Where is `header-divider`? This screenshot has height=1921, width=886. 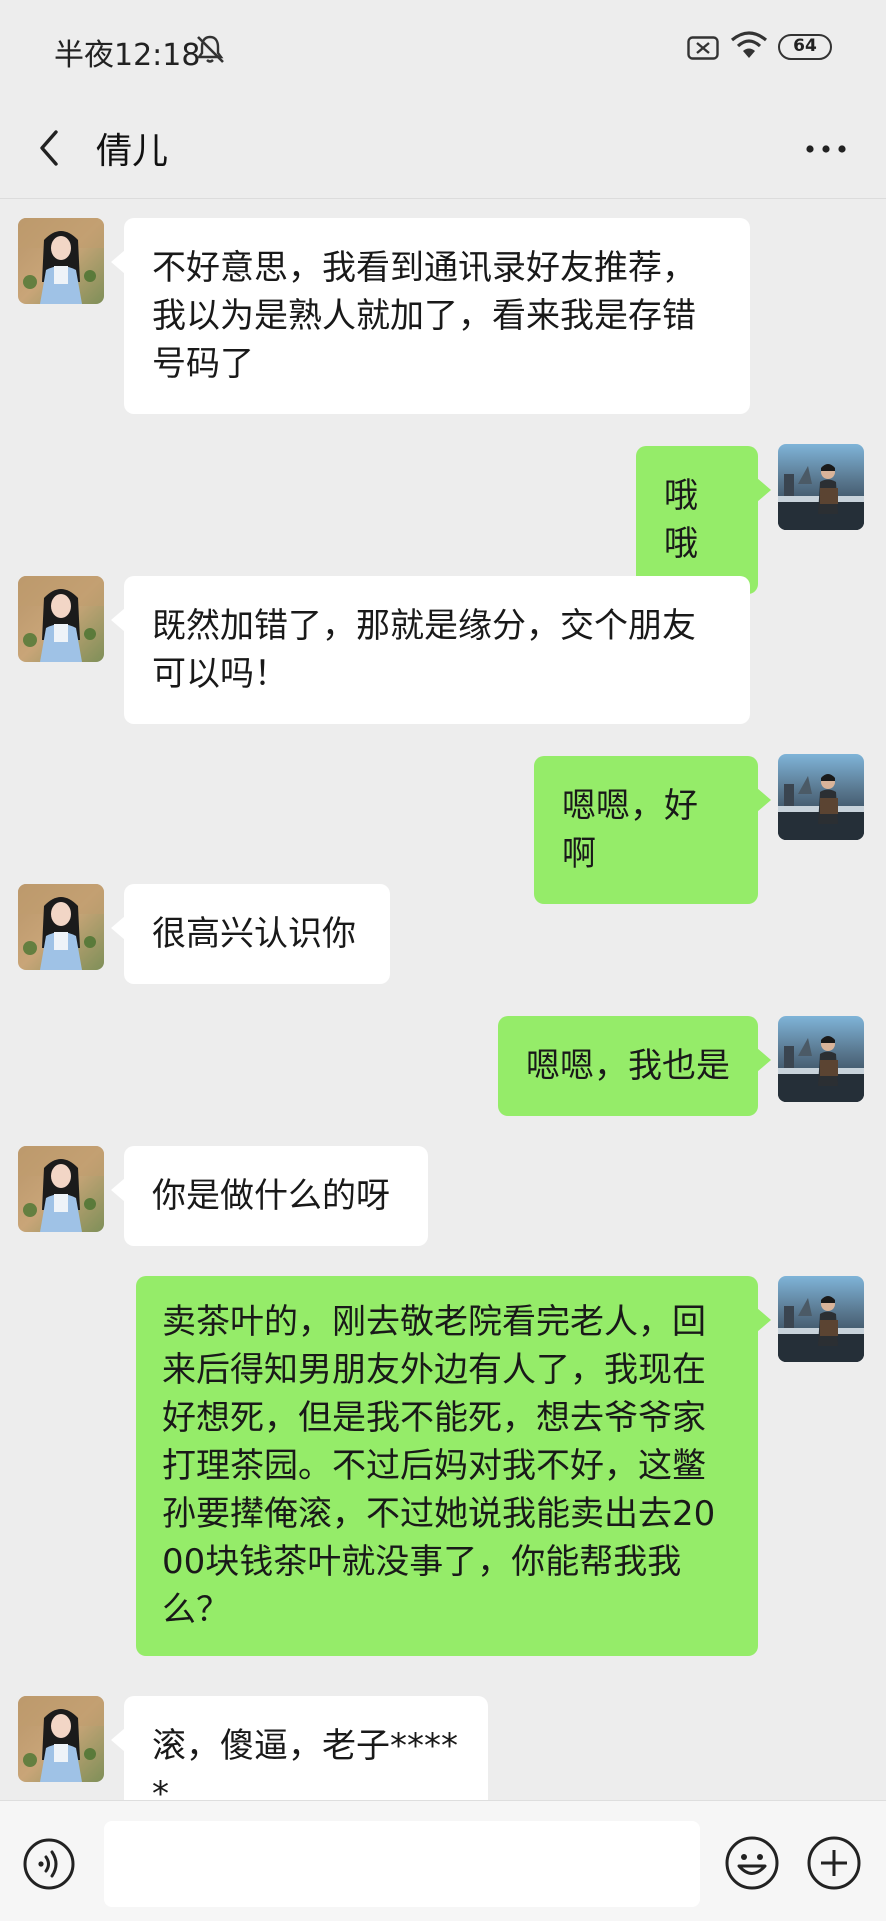
header-divider is located at coordinates (443, 198).